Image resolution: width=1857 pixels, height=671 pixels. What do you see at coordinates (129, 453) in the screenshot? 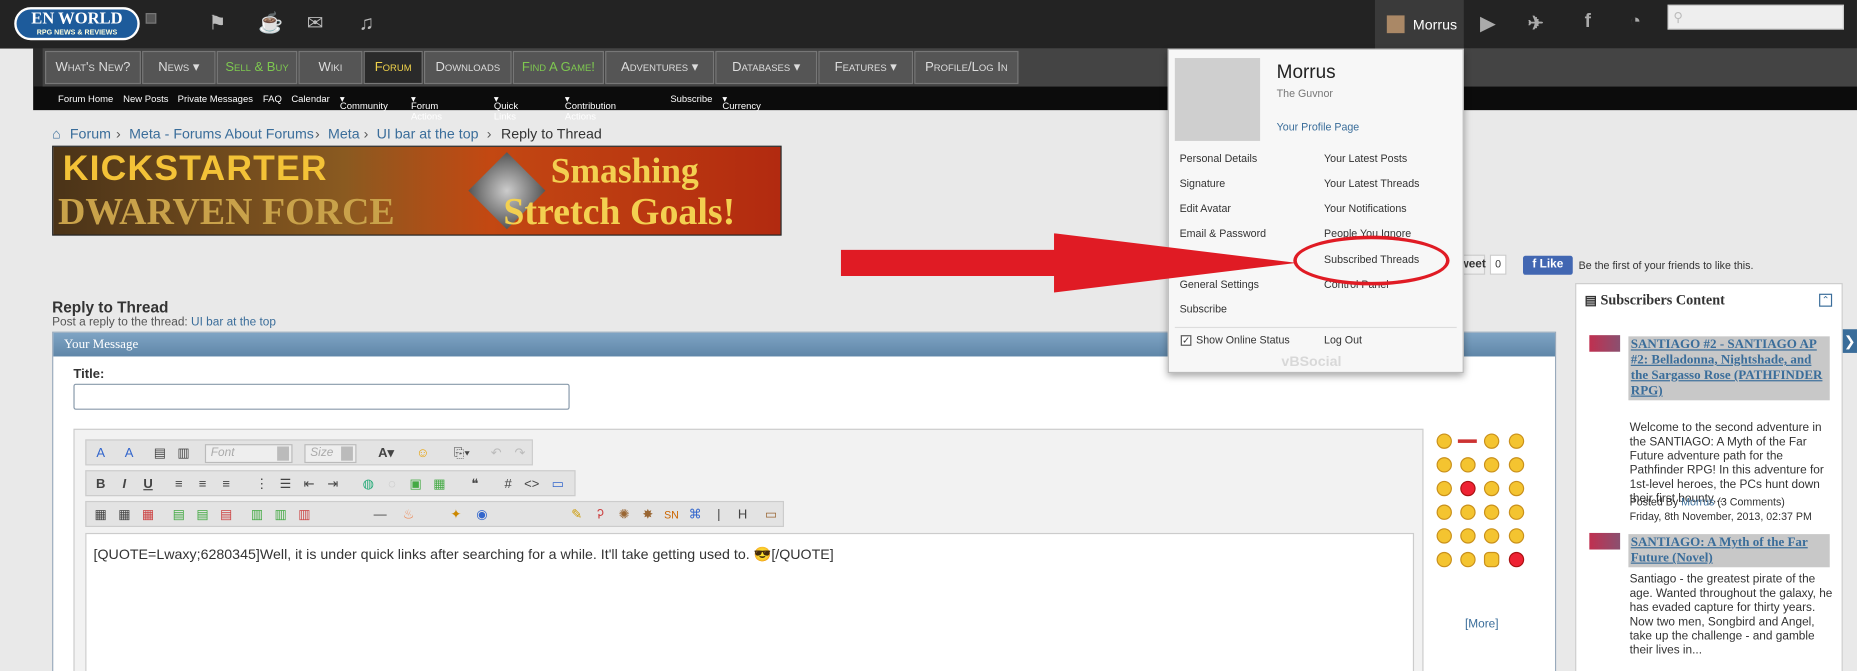
I see `font-color-icon: A` at bounding box center [129, 453].